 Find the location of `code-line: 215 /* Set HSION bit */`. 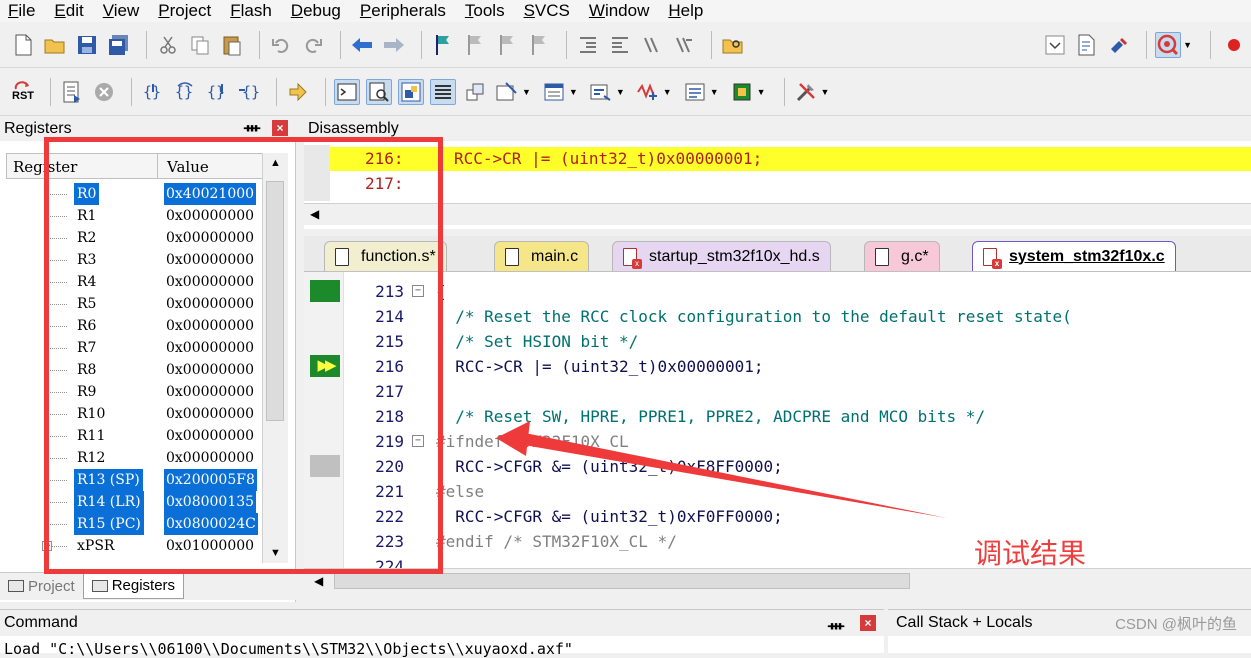

code-line: 215 /* Set HSION bit */ is located at coordinates (797, 341).